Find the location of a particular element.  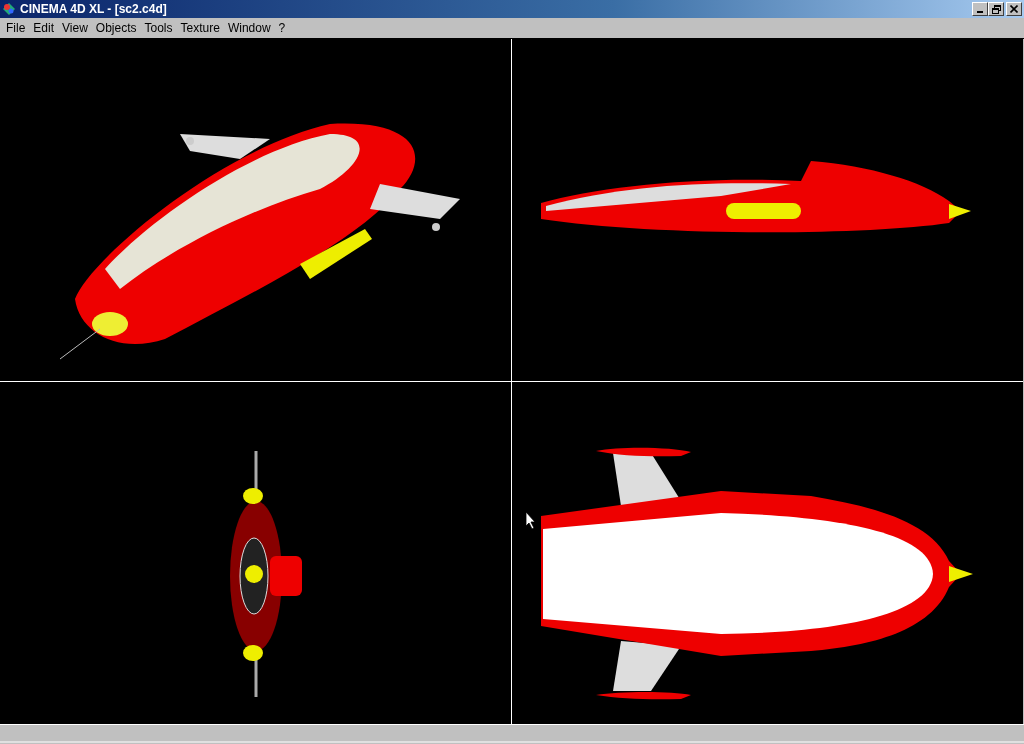

menu-item: View is located at coordinates (75, 28).